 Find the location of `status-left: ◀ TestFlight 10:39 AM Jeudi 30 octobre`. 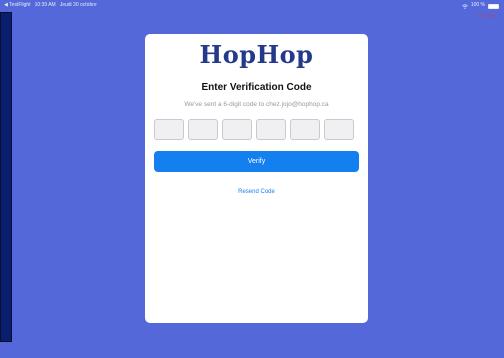

status-left: ◀ TestFlight 10:39 AM Jeudi 30 octobre is located at coordinates (50, 5).